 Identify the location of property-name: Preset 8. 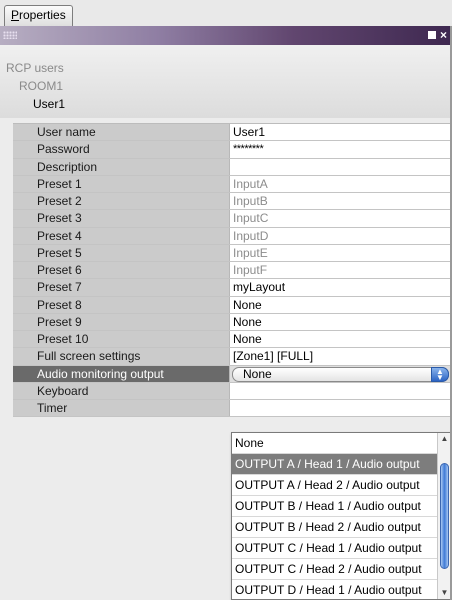
(121, 304).